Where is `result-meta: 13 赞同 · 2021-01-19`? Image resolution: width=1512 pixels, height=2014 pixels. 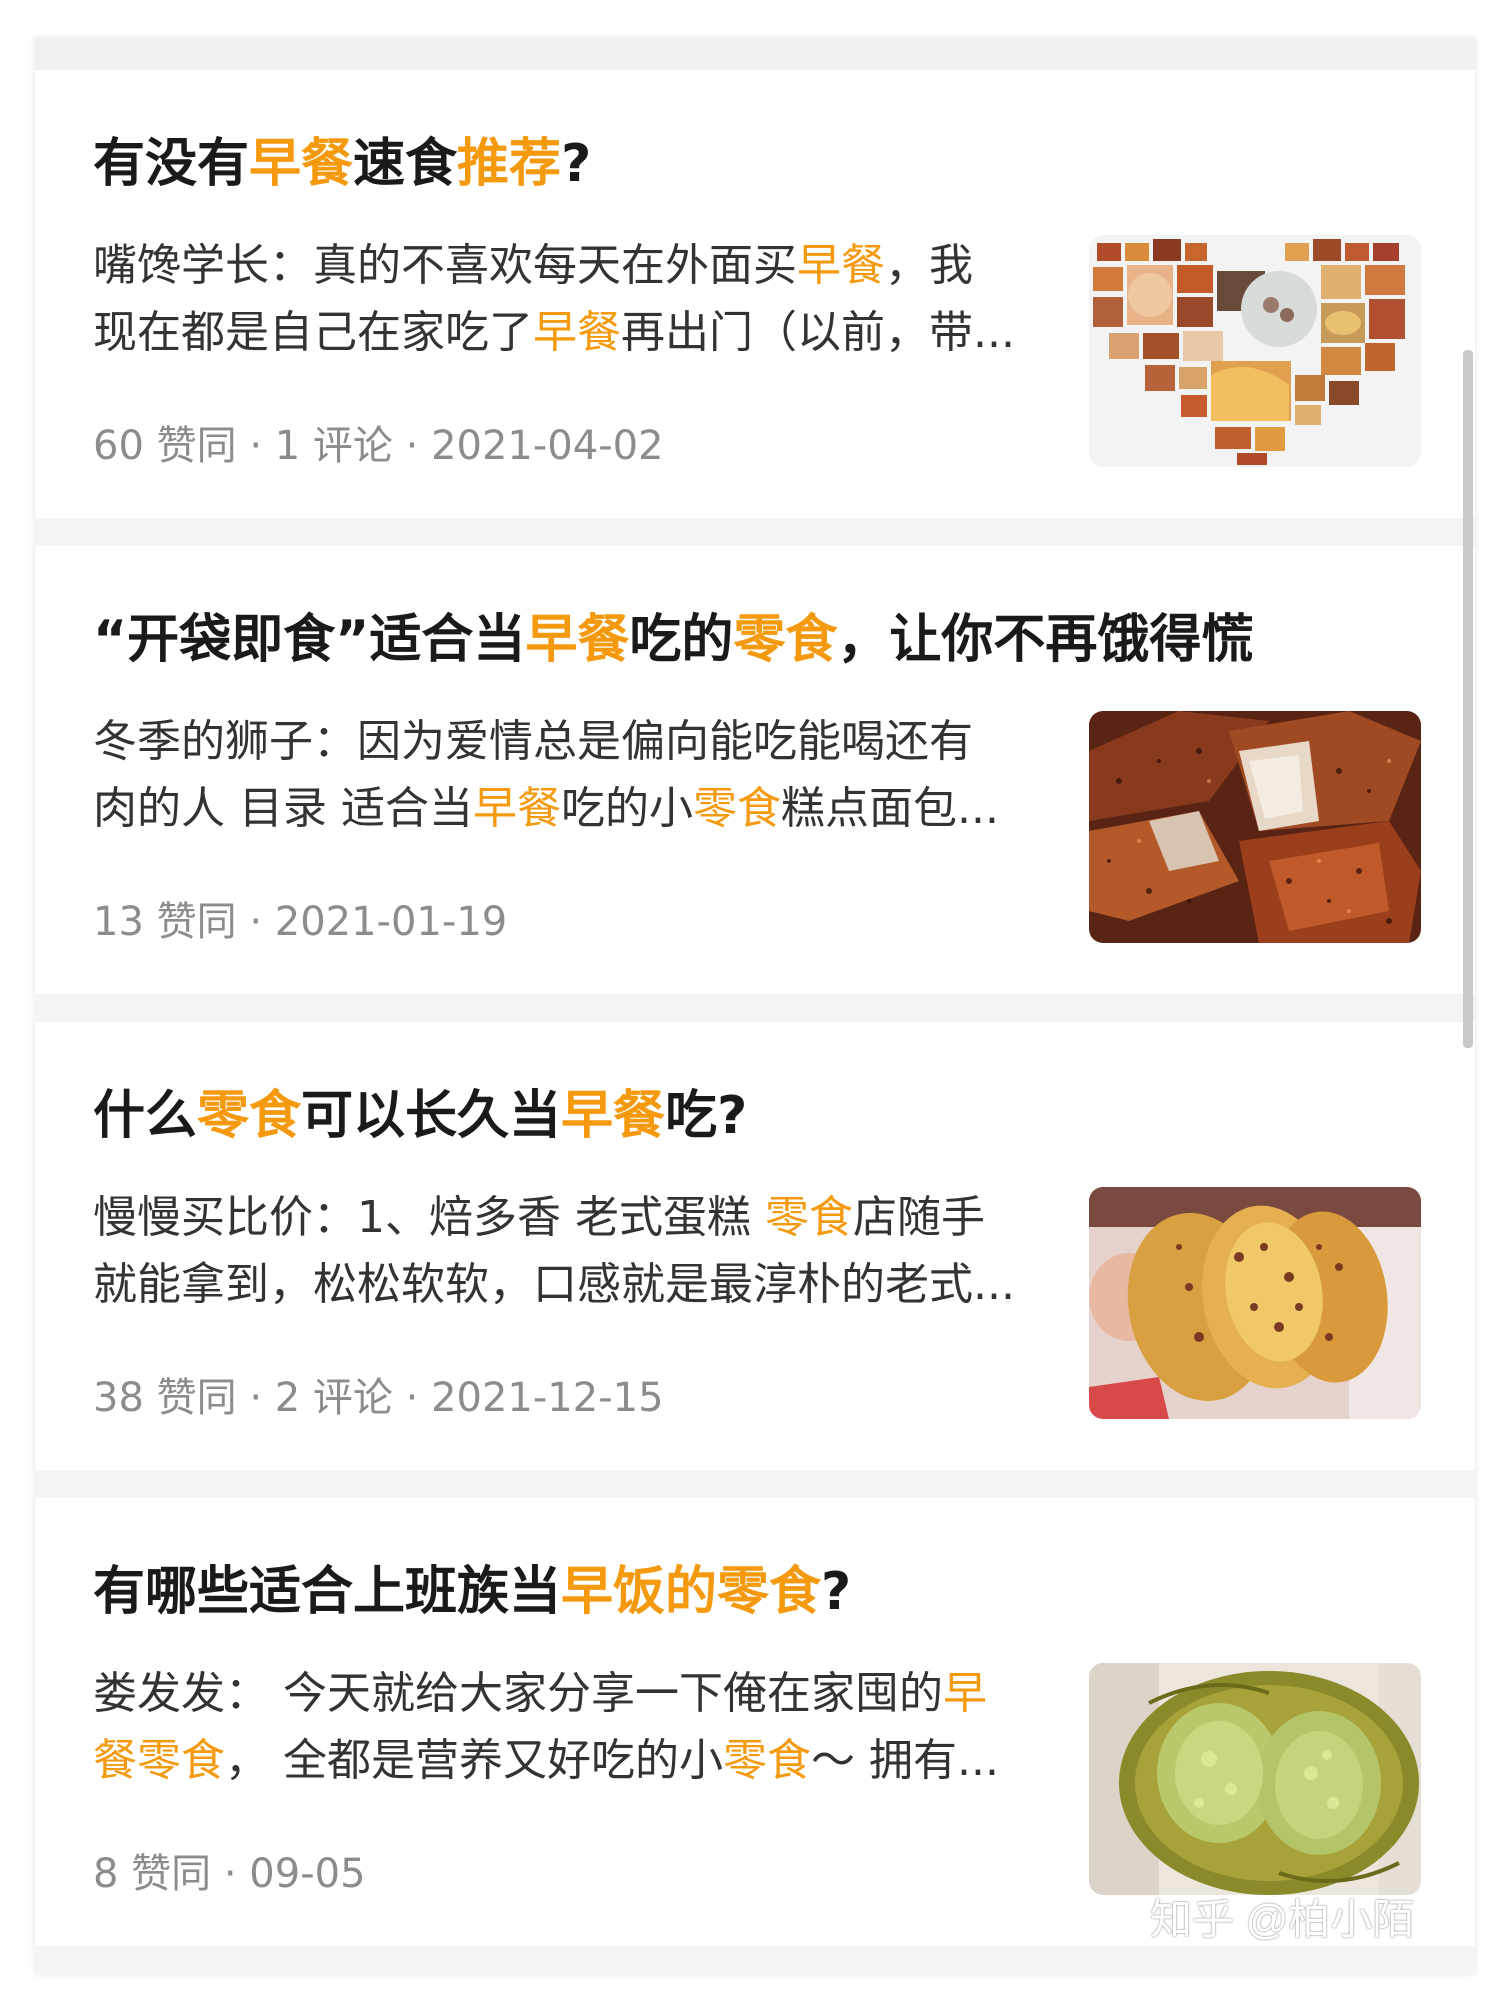
result-meta: 13 赞同 · 2021-01-19 is located at coordinates (300, 922).